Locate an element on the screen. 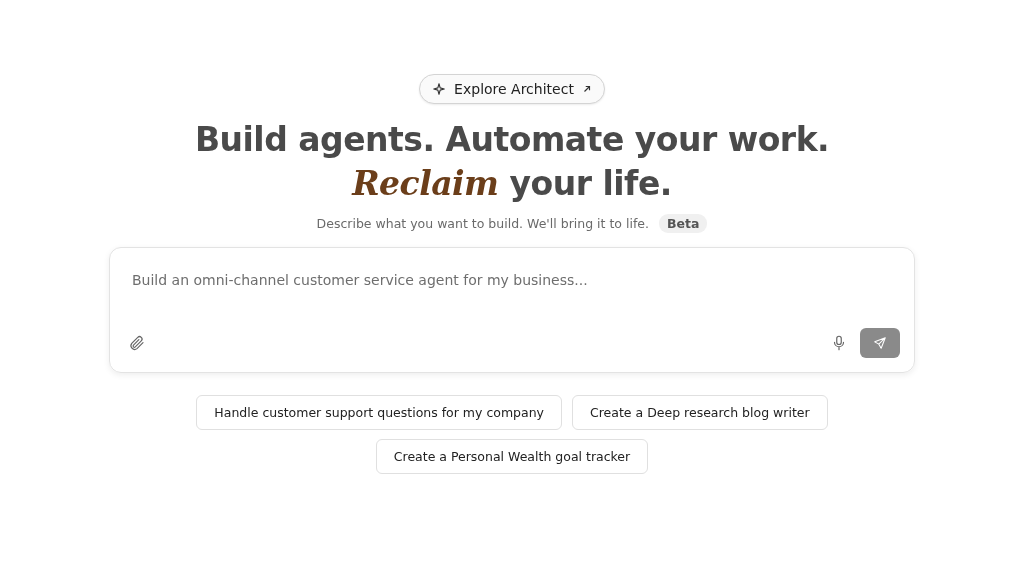  suggestion-chip: Create a Deep research blog writer is located at coordinates (700, 412).